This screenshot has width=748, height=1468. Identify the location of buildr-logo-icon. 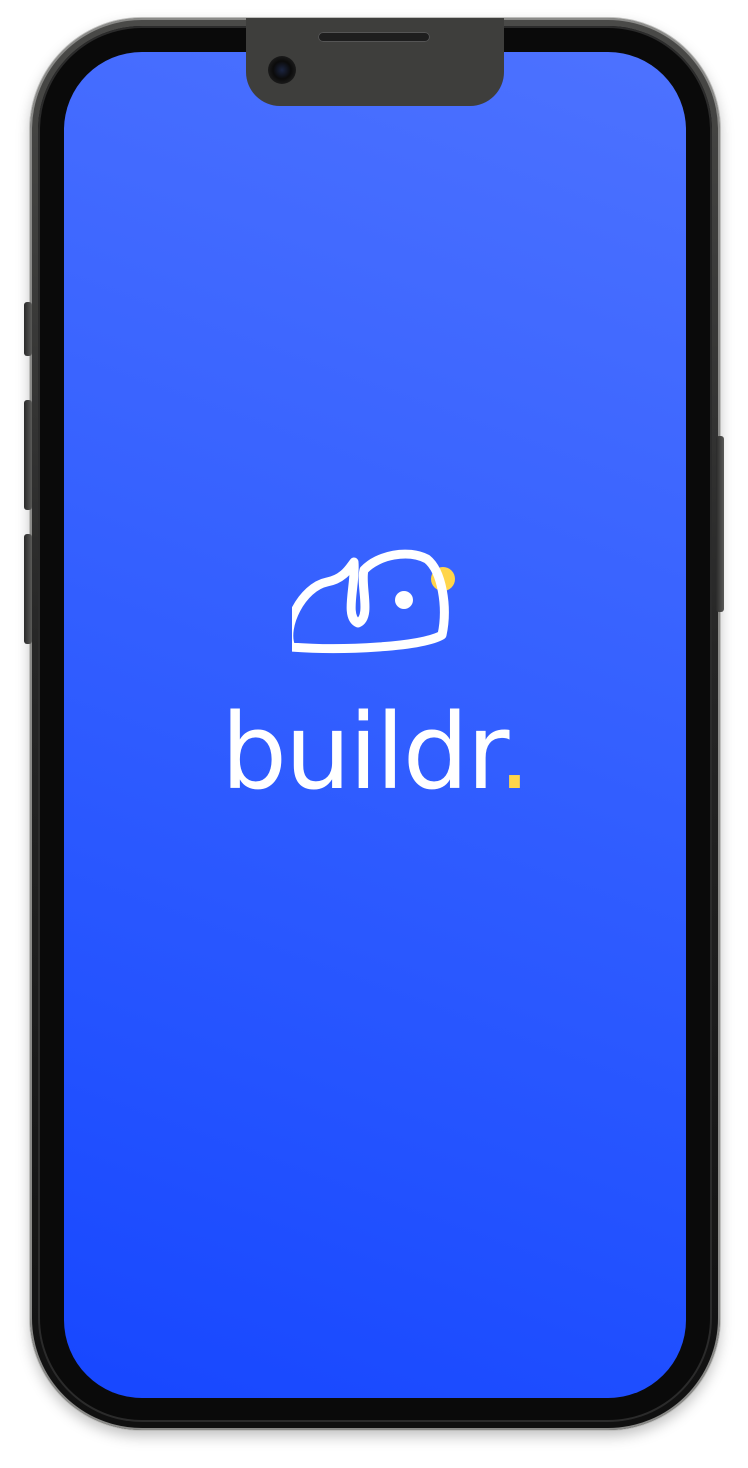
(373, 601).